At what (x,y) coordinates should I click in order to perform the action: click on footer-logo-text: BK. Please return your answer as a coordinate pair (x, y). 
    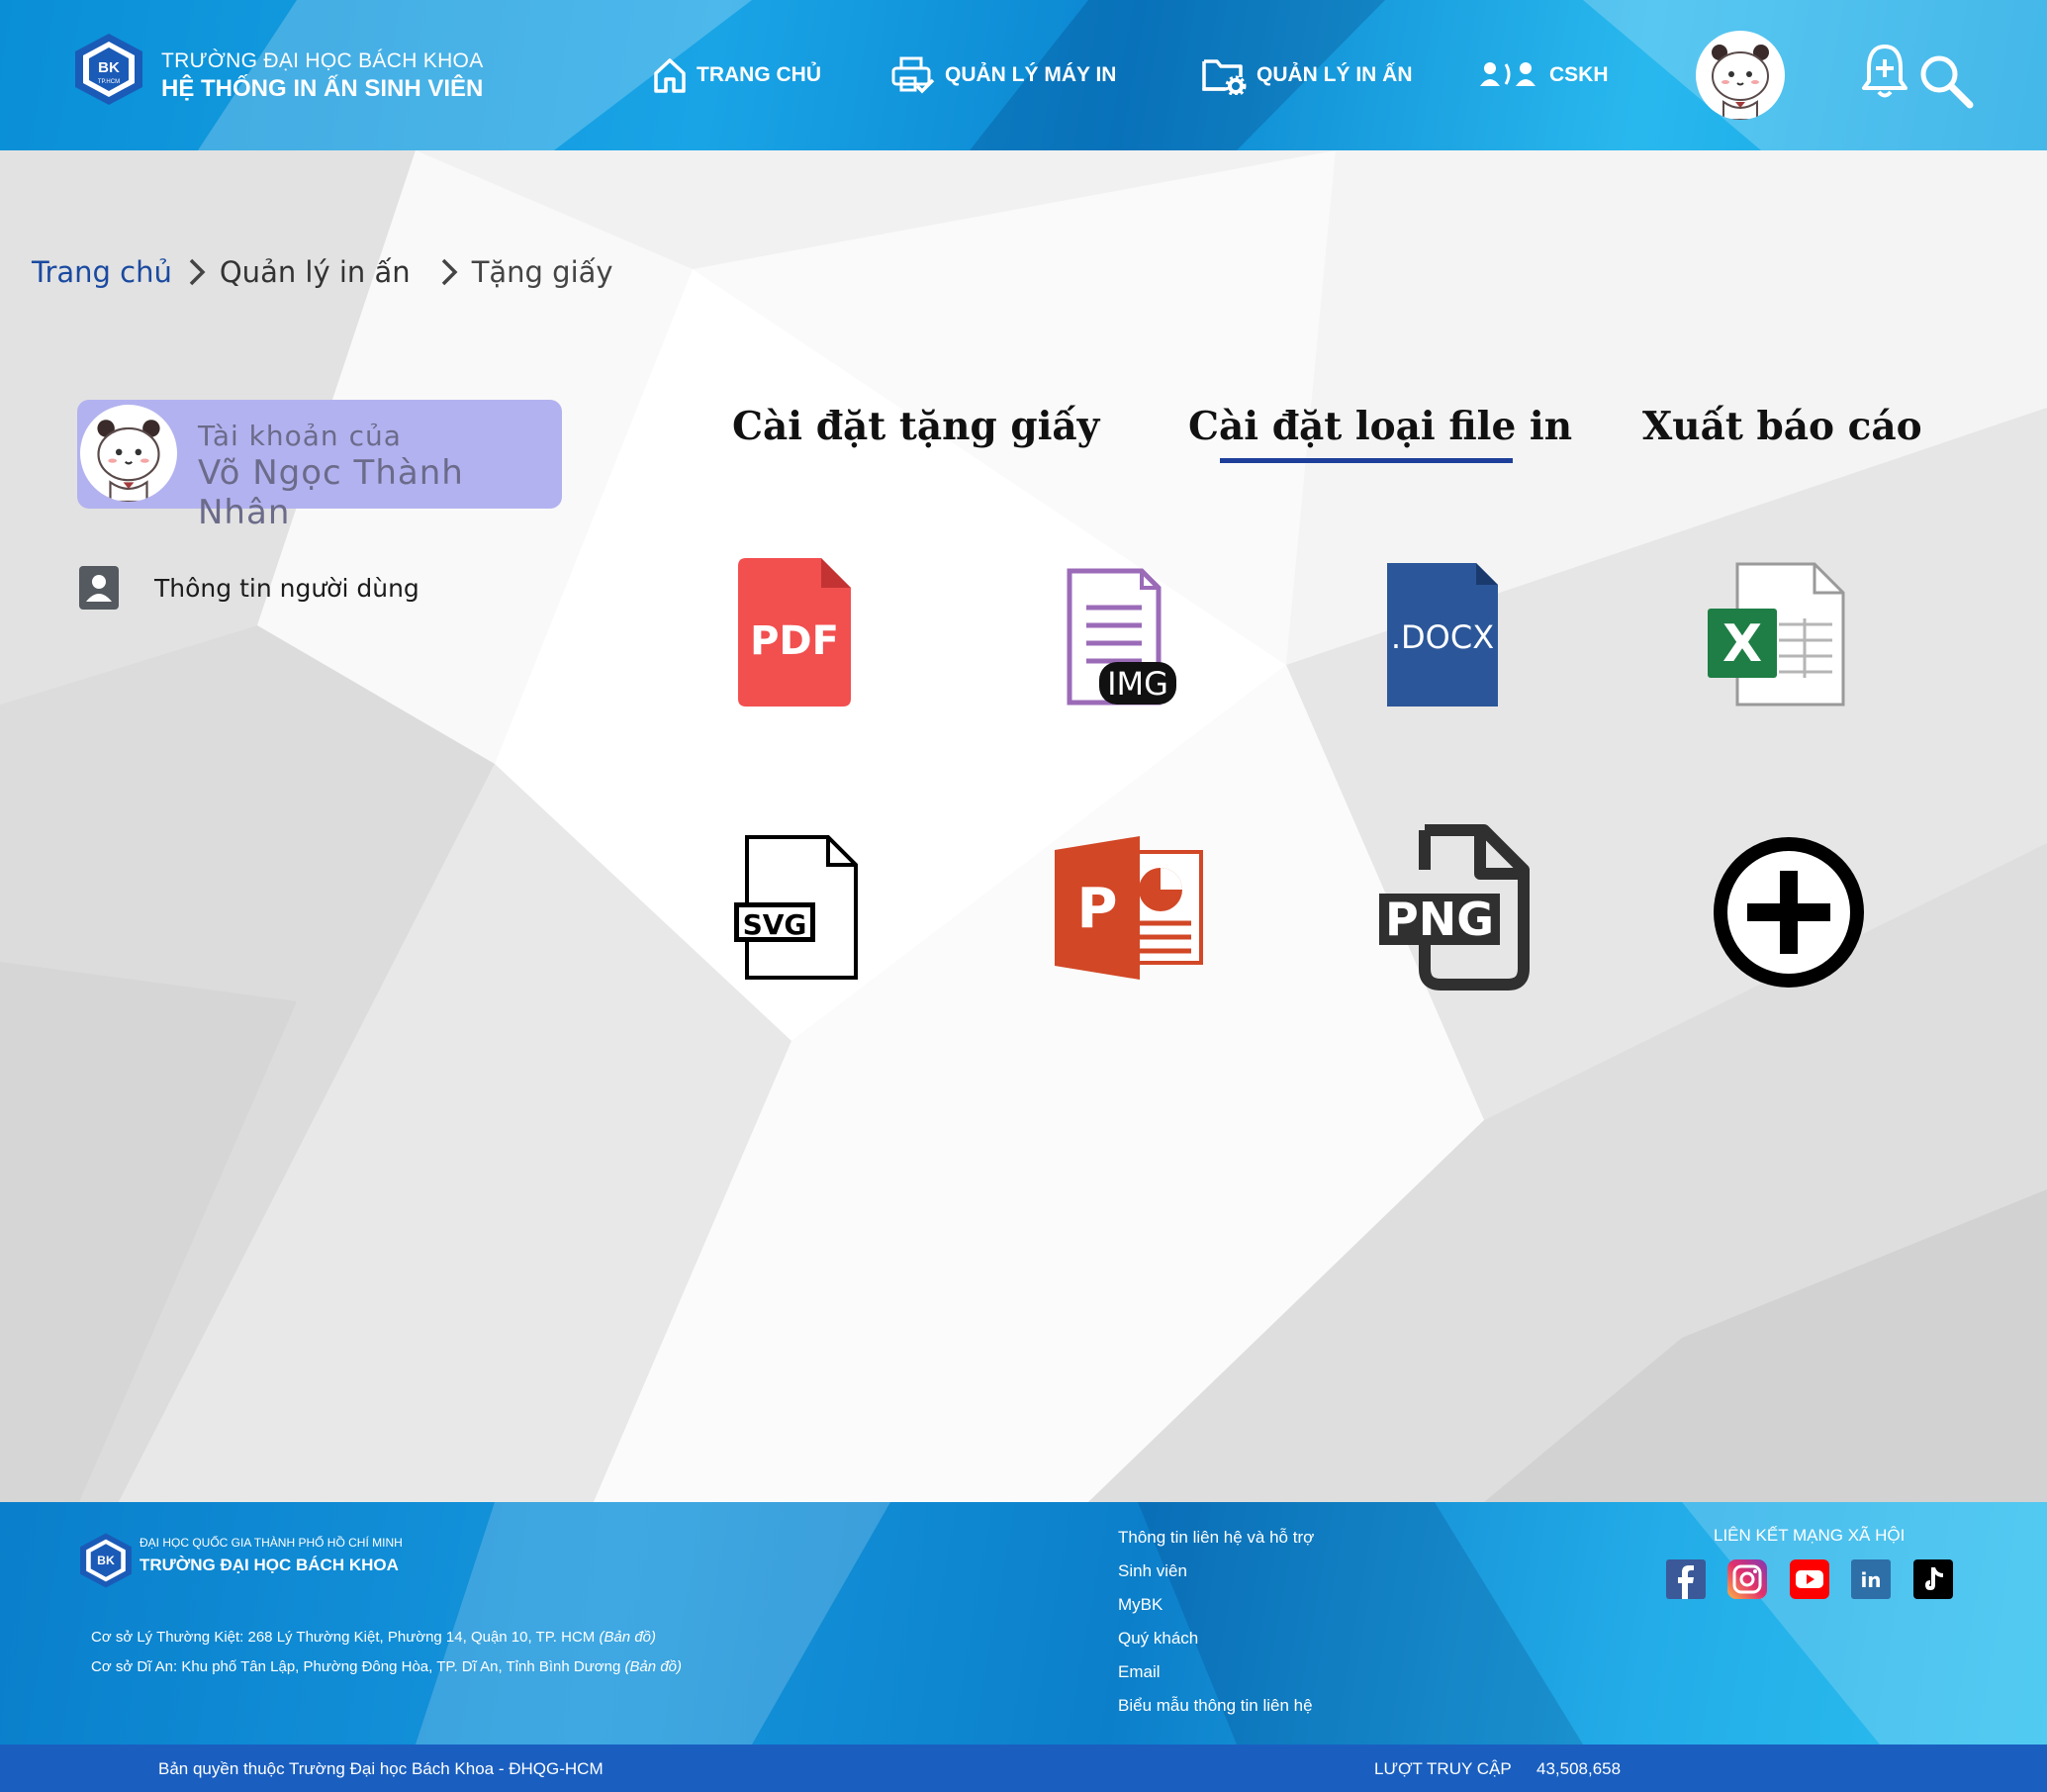
    Looking at the image, I should click on (106, 1561).